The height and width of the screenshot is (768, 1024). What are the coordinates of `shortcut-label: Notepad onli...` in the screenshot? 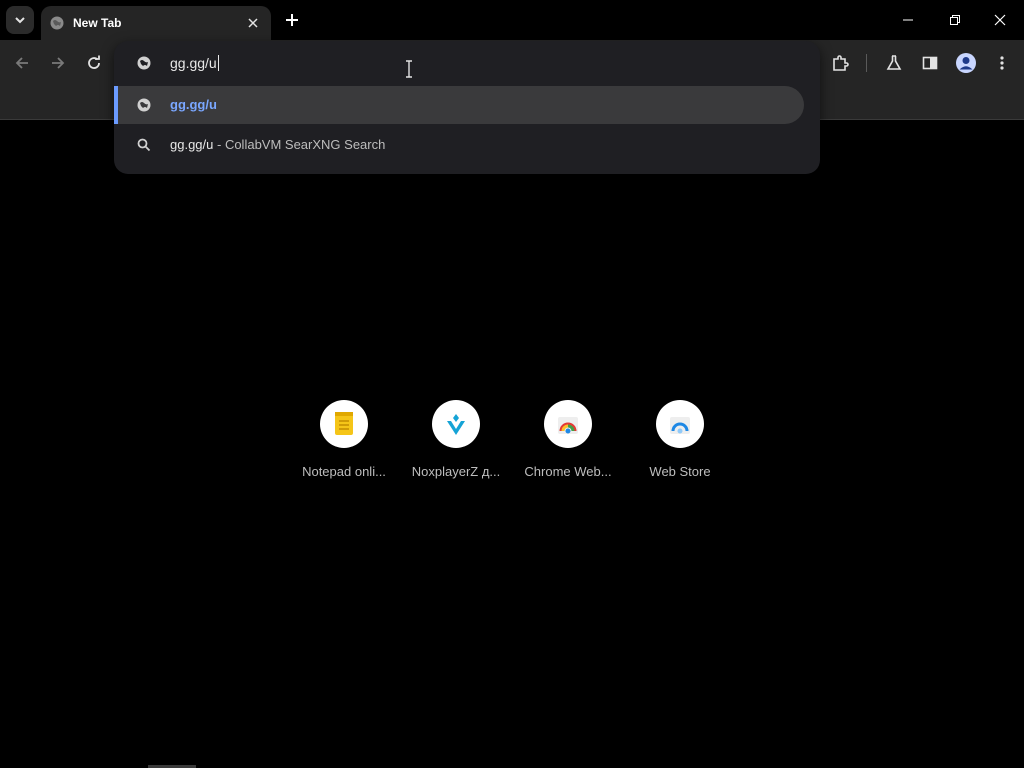 It's located at (344, 471).